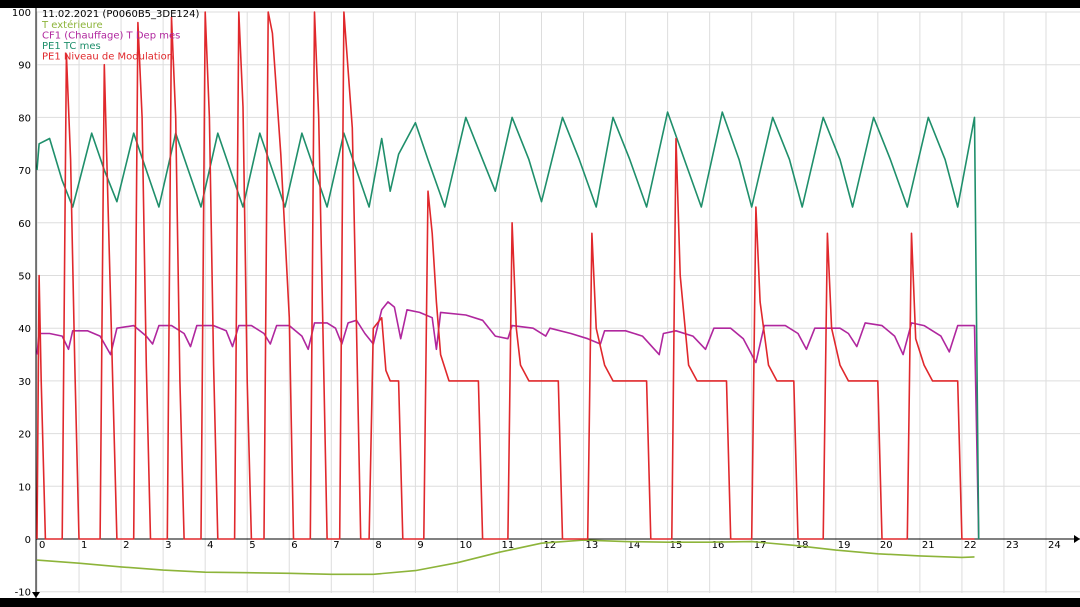 This screenshot has width=1080, height=607. Describe the element at coordinates (592, 545) in the screenshot. I see `x-tick-label: 13` at that location.